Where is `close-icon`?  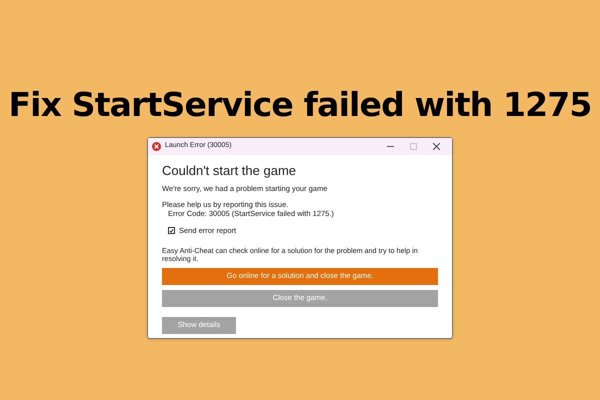
close-icon is located at coordinates (436, 146).